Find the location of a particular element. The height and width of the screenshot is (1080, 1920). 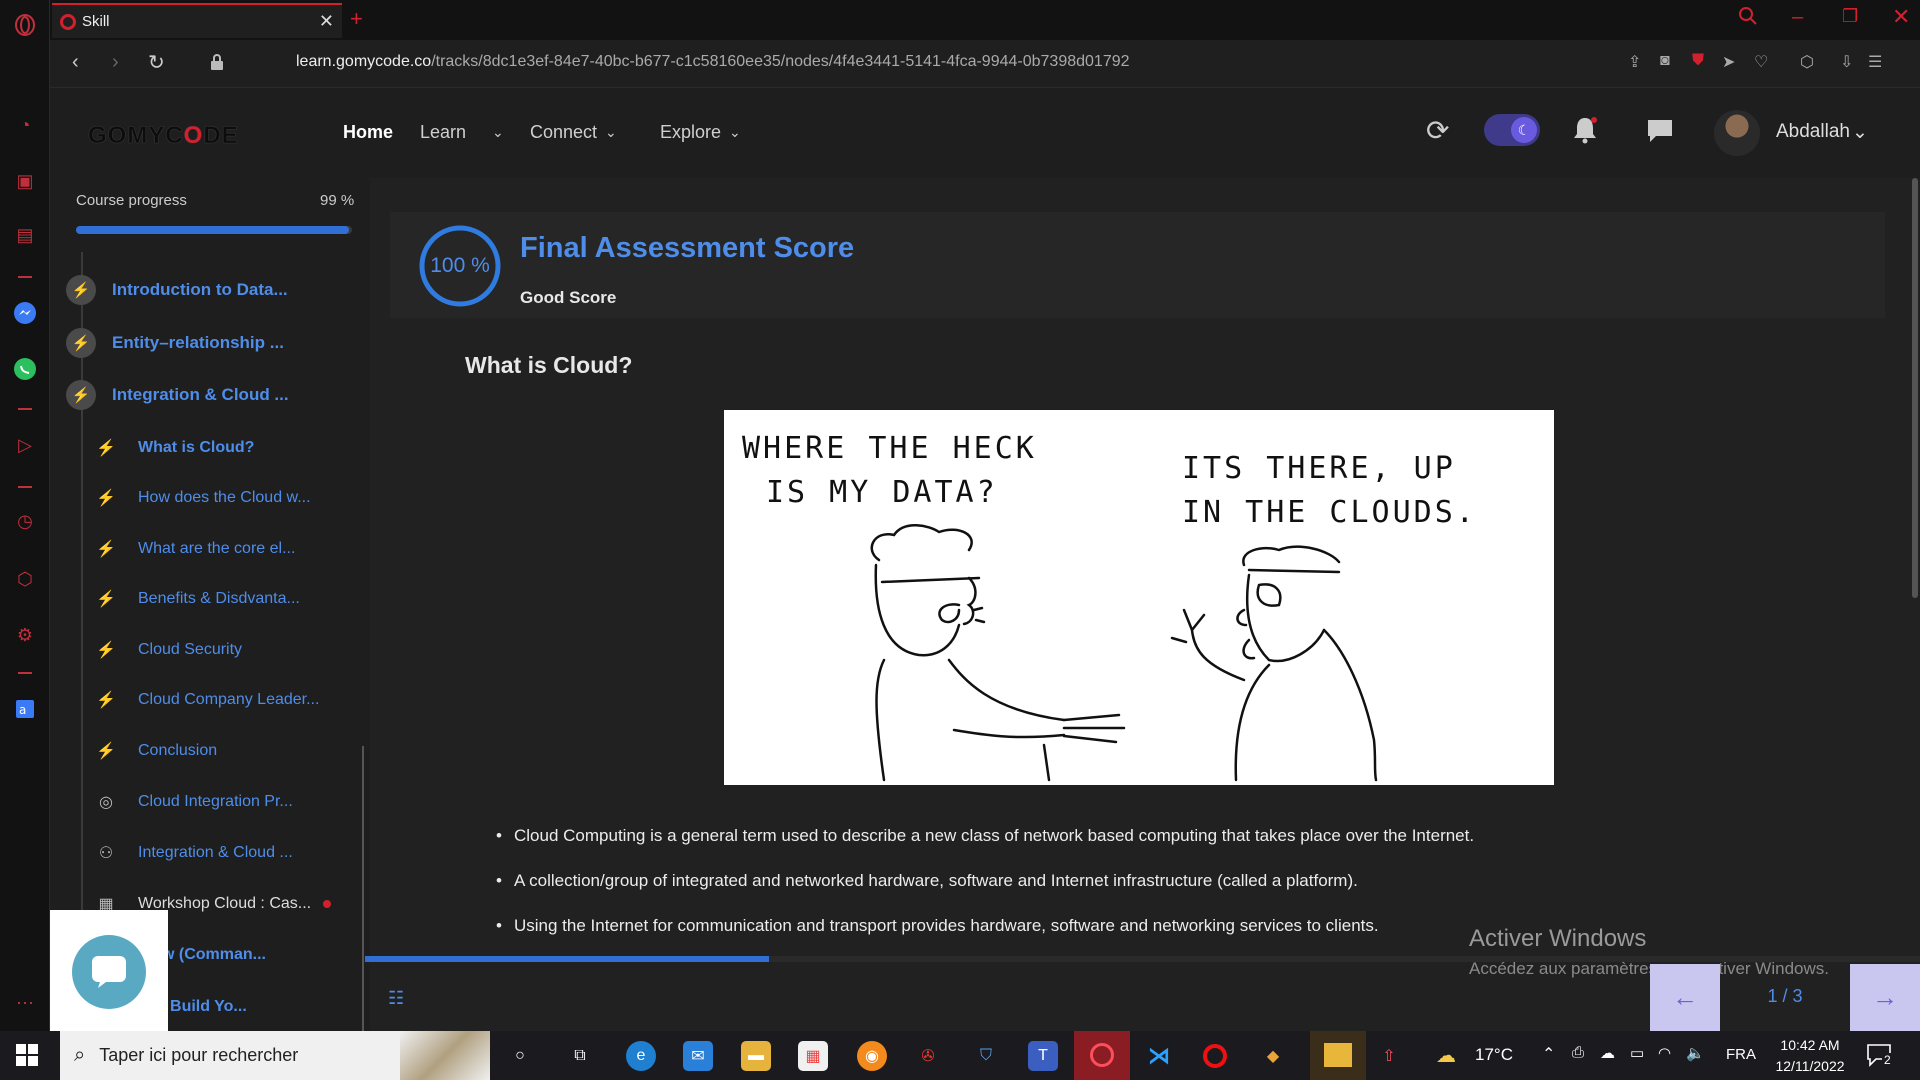

tab-close-icon: ✕ is located at coordinates (326, 21).